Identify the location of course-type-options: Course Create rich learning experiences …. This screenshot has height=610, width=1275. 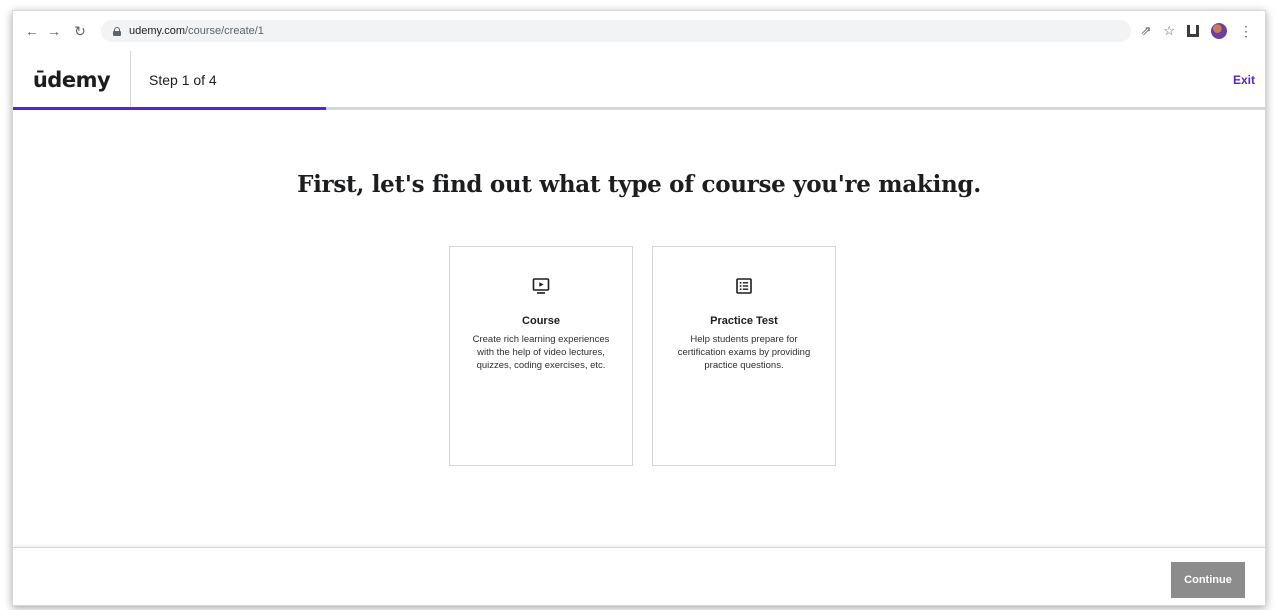
(642, 356).